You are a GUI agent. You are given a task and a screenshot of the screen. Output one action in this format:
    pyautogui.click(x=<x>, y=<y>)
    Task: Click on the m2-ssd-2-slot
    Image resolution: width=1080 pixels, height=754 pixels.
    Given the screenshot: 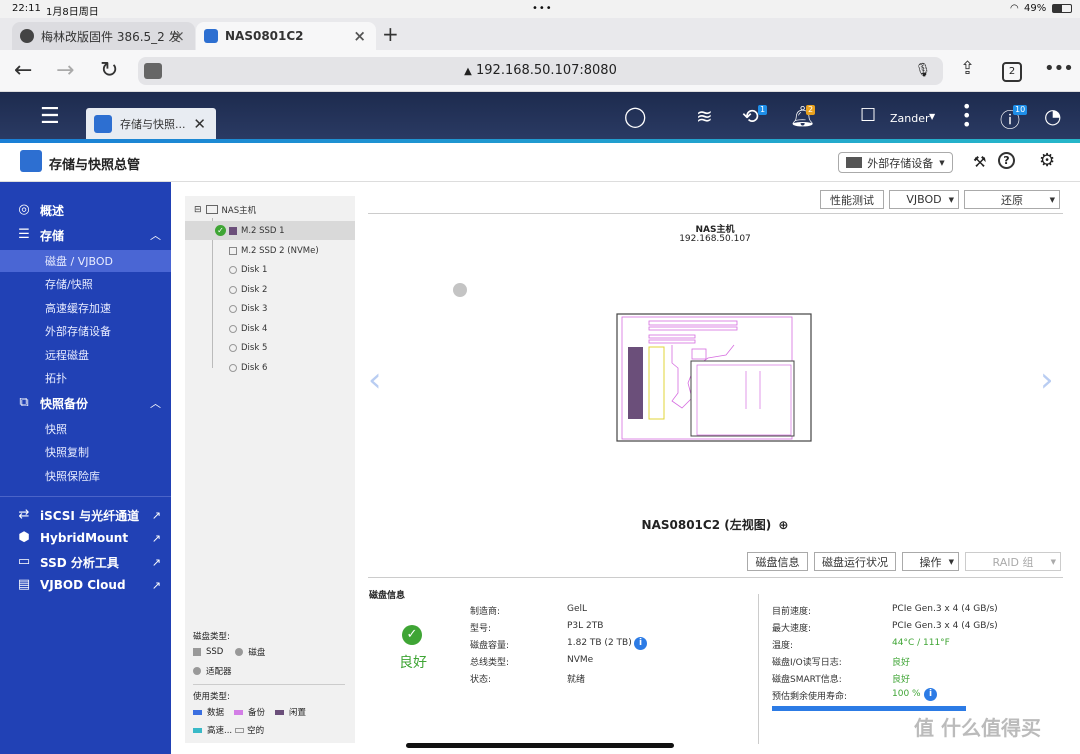 What is the action you would take?
    pyautogui.click(x=656, y=383)
    